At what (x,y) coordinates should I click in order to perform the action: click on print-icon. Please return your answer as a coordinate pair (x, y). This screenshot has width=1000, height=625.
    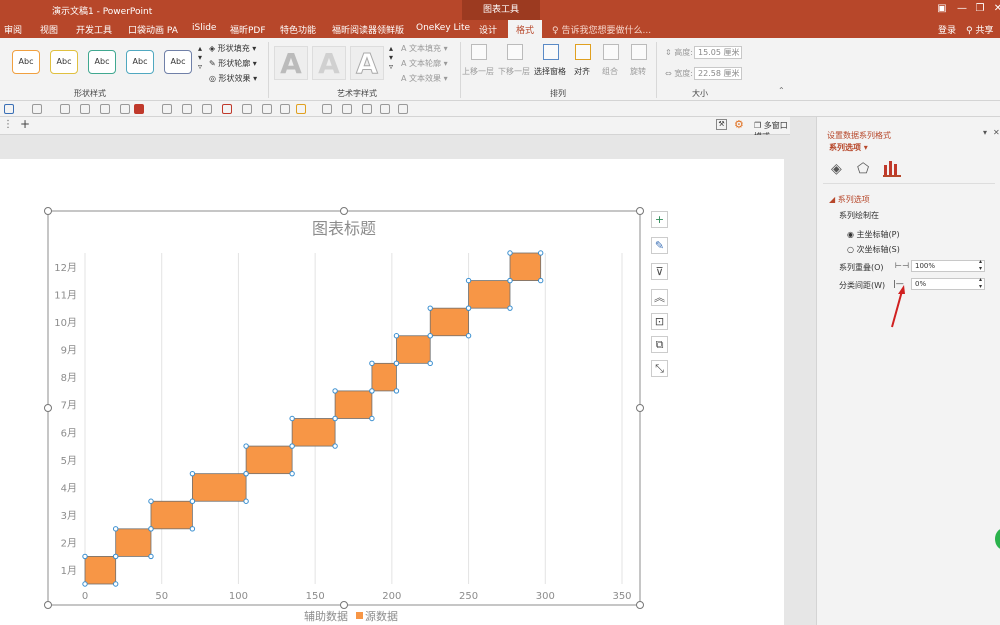
    Looking at the image, I should click on (105, 109).